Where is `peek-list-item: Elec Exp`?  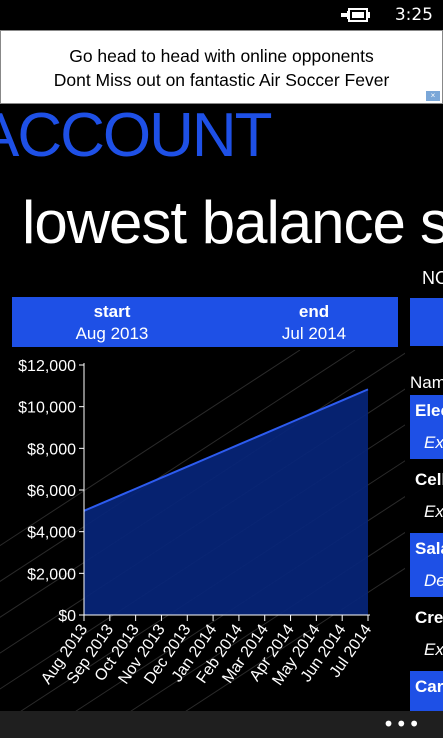 peek-list-item: Elec Exp is located at coordinates (426, 427).